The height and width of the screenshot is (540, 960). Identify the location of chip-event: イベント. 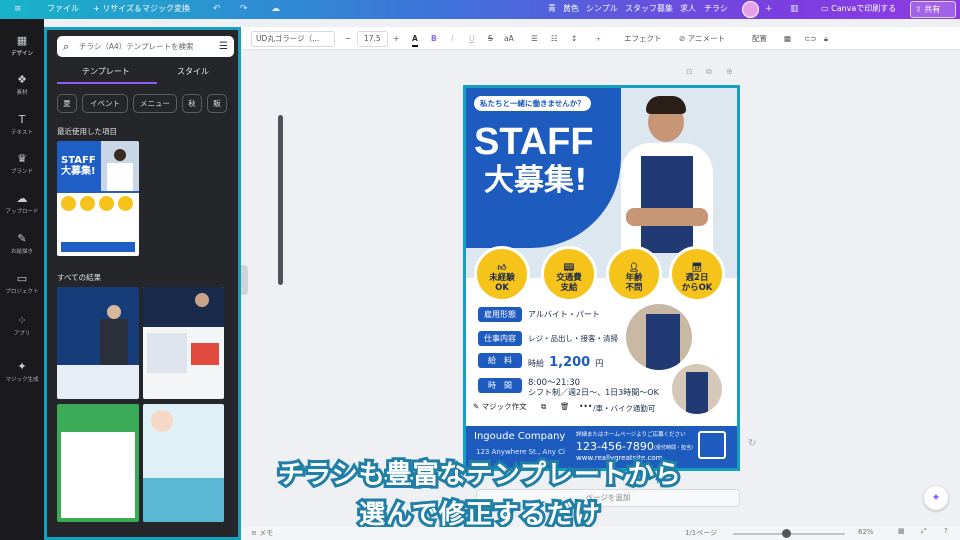
(105, 103).